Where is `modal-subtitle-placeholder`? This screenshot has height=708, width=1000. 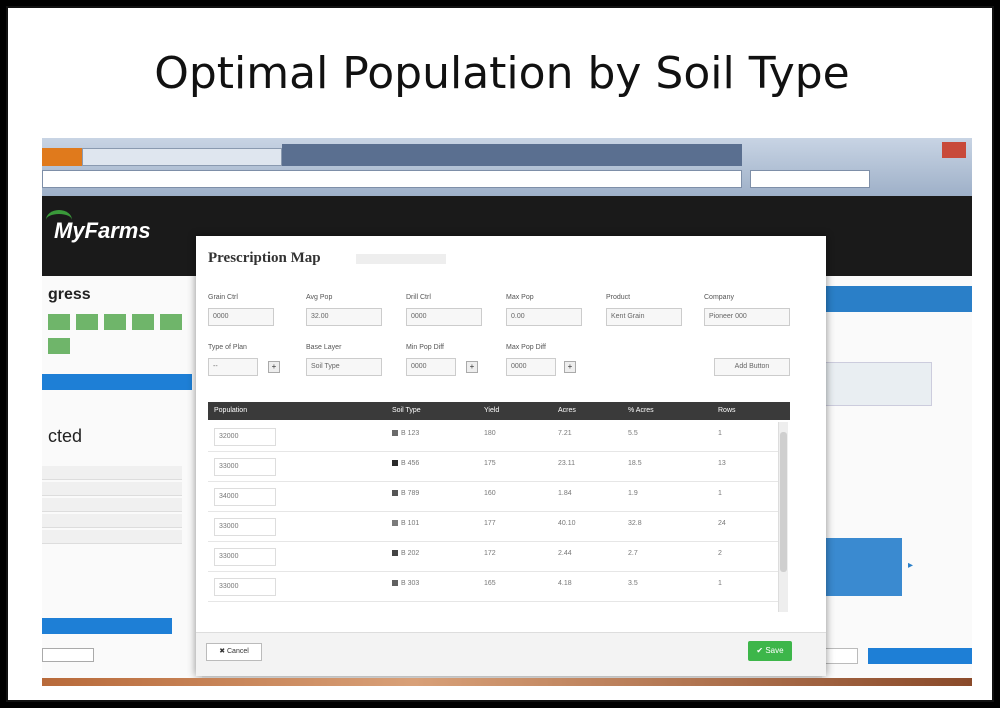
modal-subtitle-placeholder is located at coordinates (401, 259).